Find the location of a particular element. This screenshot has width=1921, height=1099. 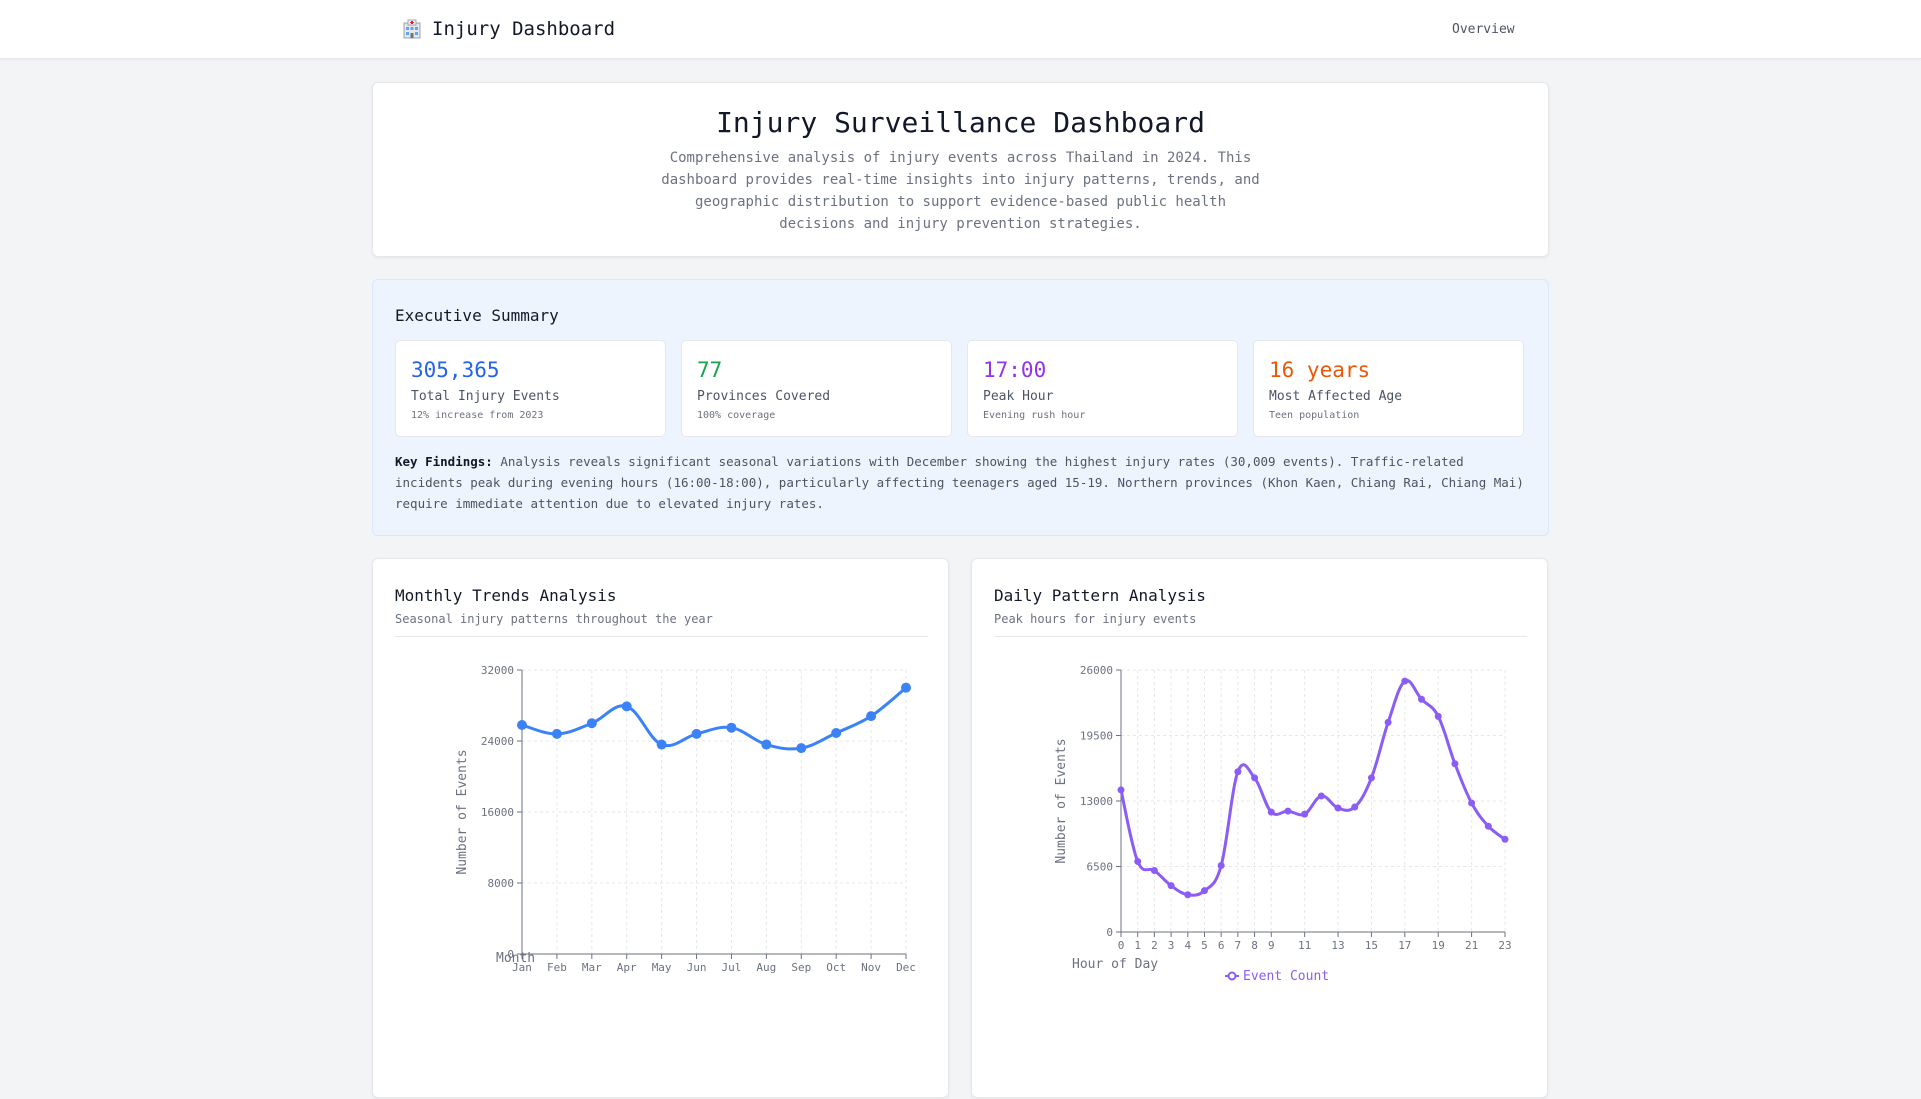

x-tick-label: 17 is located at coordinates (1404, 945).